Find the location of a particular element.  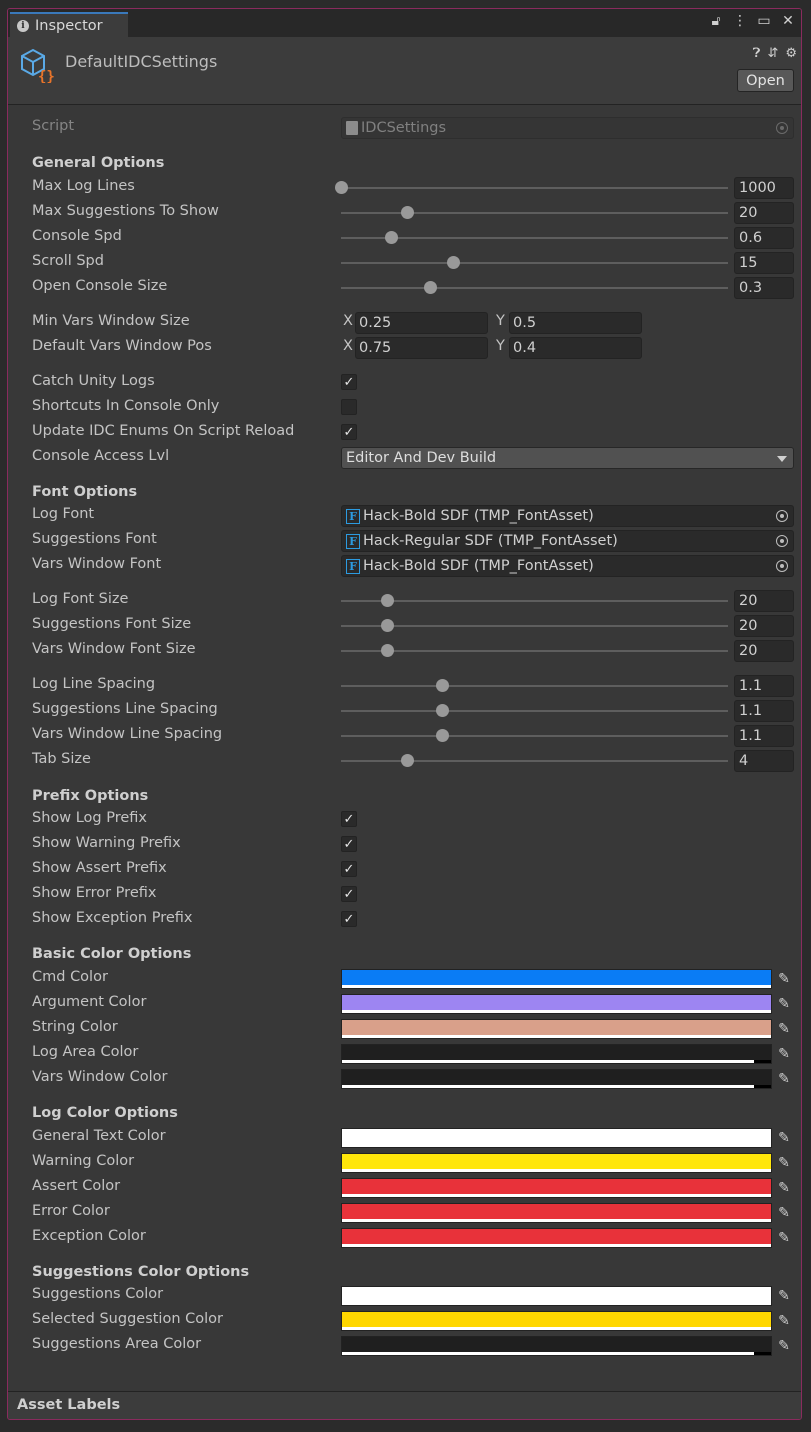

y-field: 0.5 is located at coordinates (575, 323).